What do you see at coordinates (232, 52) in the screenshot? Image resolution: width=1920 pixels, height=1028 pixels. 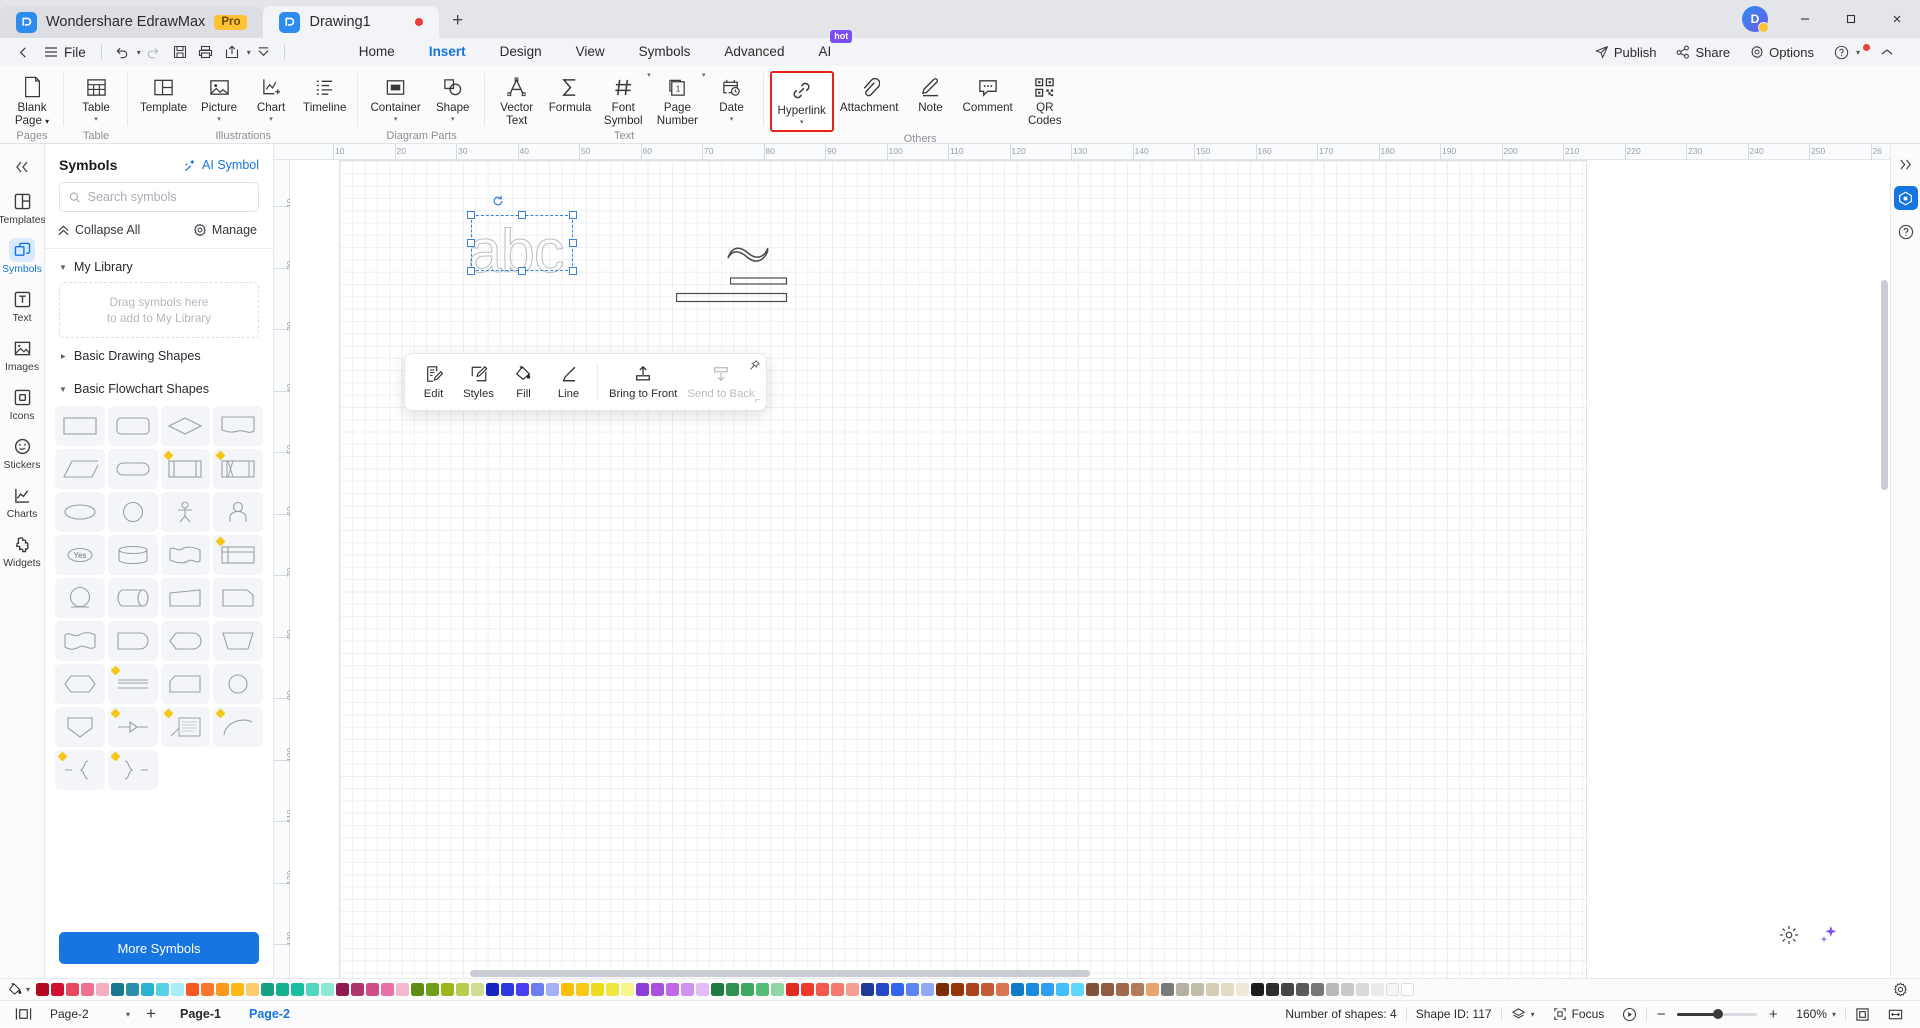 I see `export-button` at bounding box center [232, 52].